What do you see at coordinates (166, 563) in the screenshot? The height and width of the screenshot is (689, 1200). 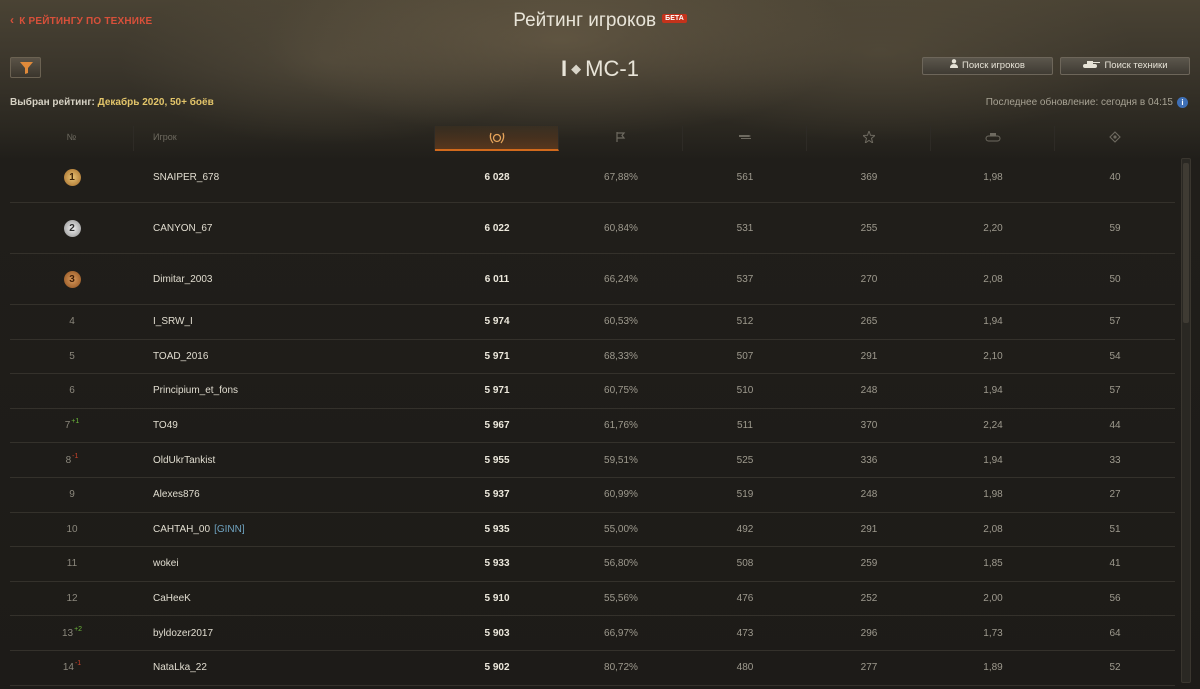 I see `player-name: wokei` at bounding box center [166, 563].